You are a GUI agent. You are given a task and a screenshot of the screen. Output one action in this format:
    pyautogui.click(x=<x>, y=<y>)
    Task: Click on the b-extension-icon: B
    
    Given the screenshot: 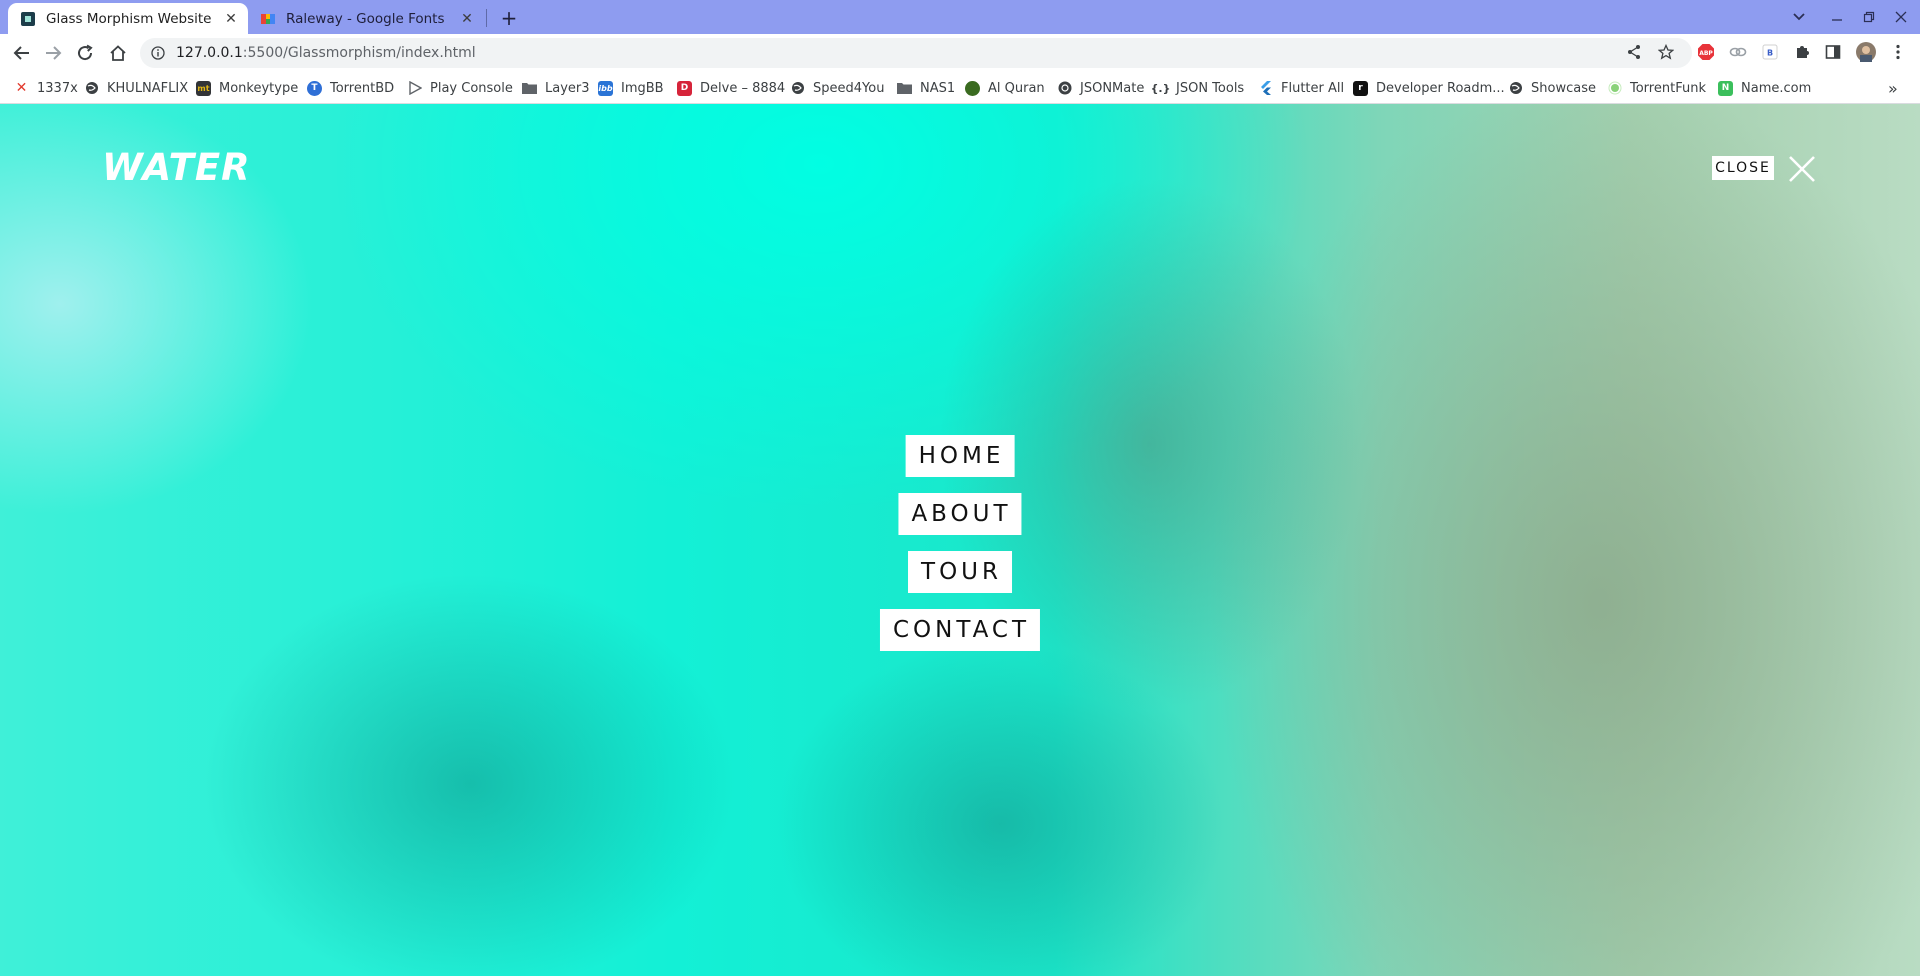 What is the action you would take?
    pyautogui.click(x=1770, y=52)
    